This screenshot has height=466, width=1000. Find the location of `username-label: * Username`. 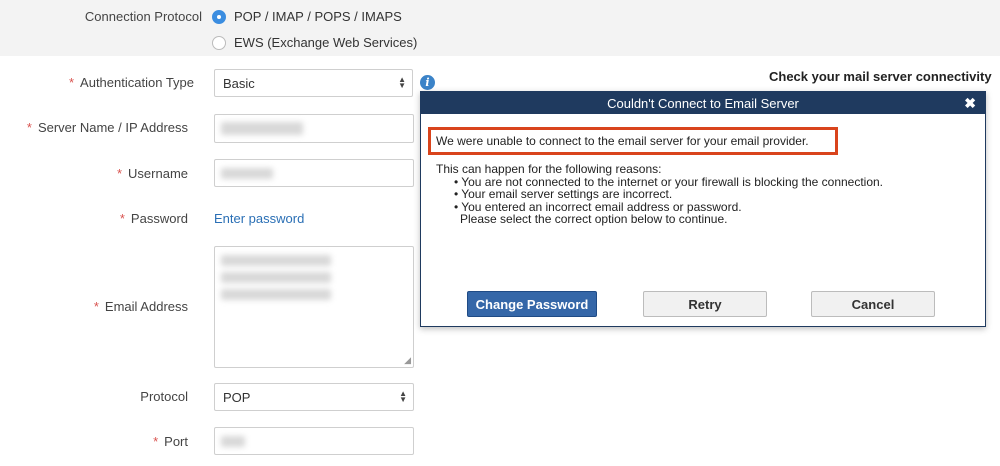

username-label: * Username is located at coordinates (152, 173).